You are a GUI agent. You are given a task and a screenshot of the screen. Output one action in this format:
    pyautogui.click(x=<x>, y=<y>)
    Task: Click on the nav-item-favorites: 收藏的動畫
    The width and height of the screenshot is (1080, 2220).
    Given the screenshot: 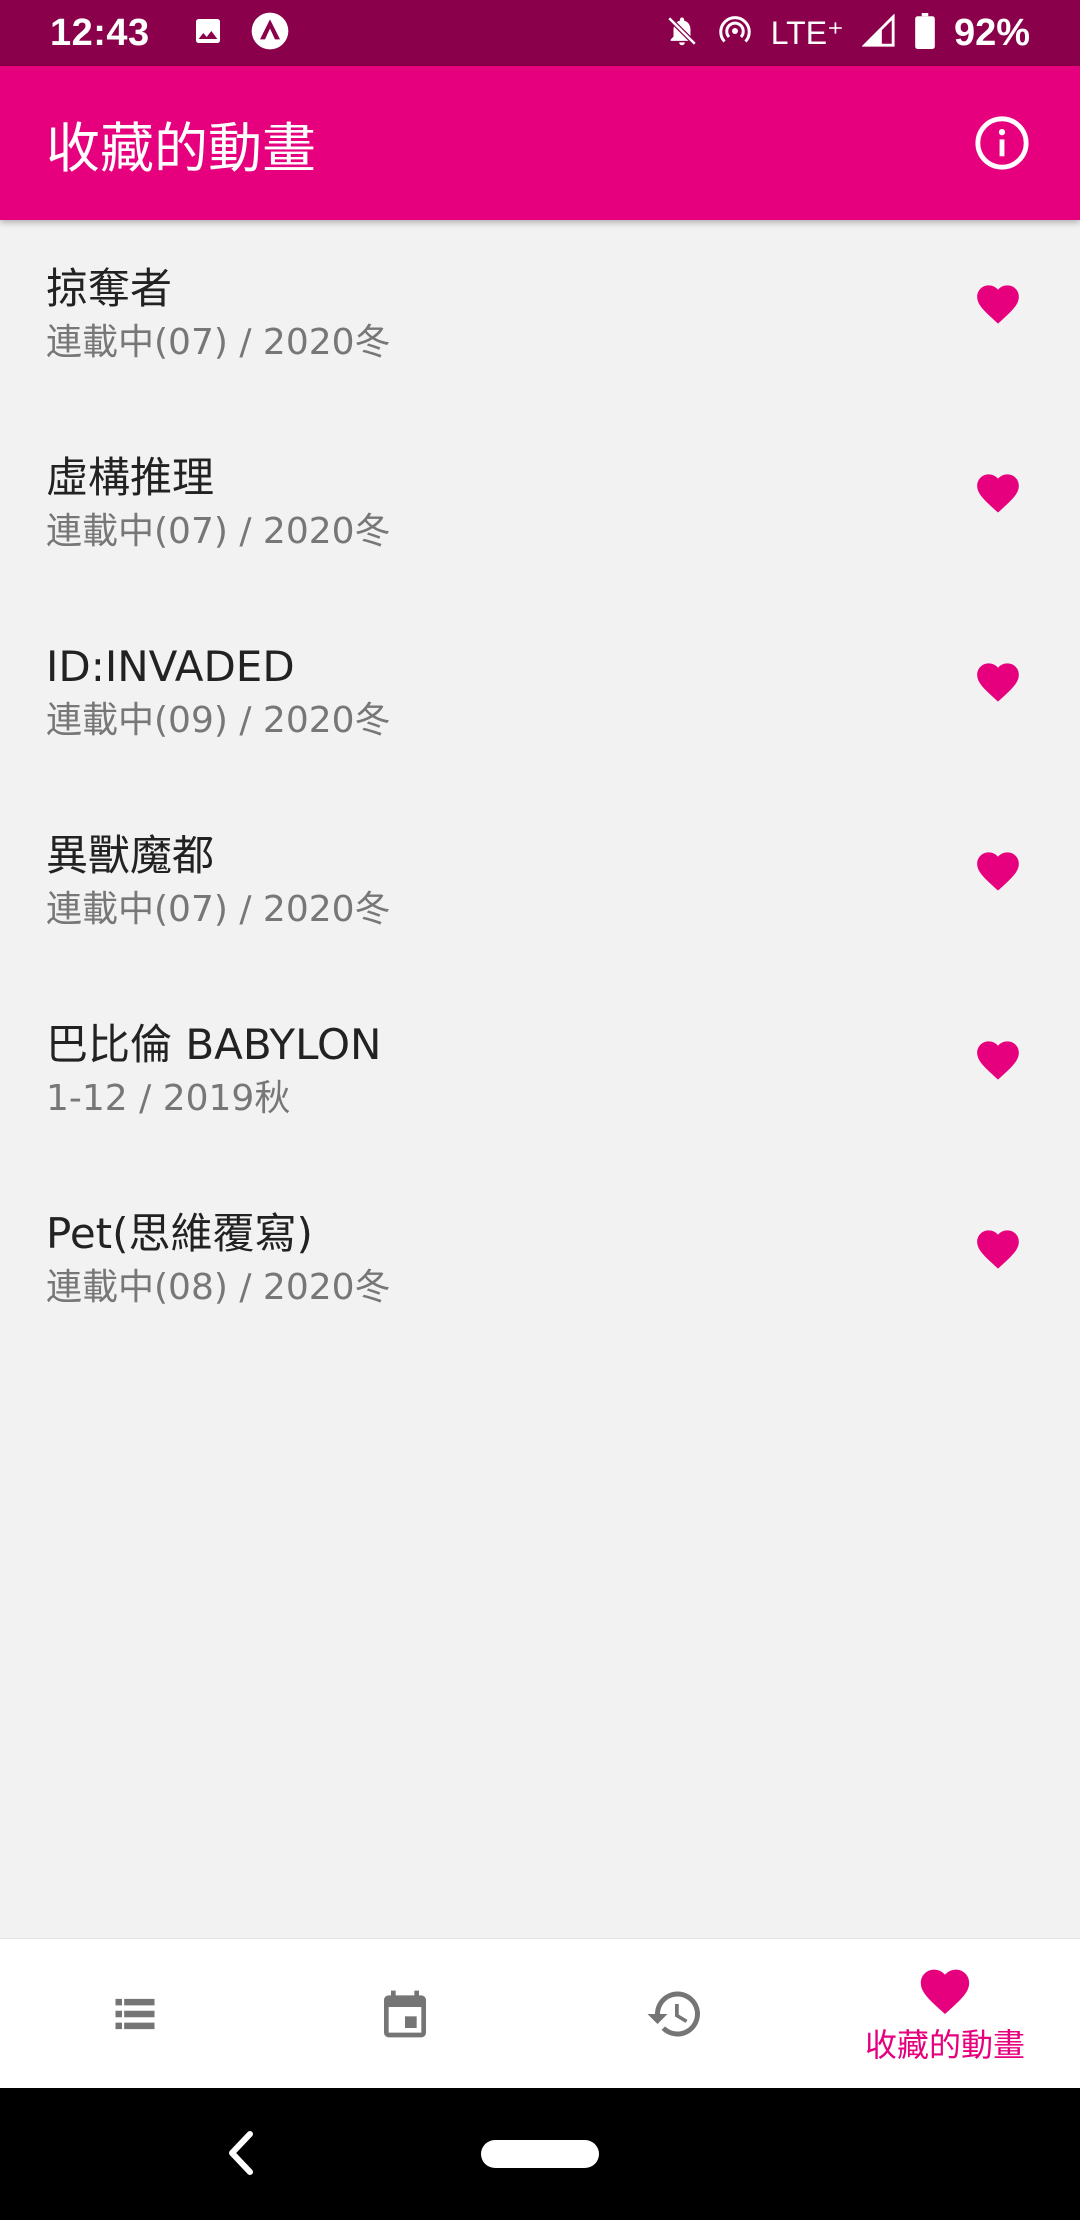 What is the action you would take?
    pyautogui.click(x=945, y=2013)
    